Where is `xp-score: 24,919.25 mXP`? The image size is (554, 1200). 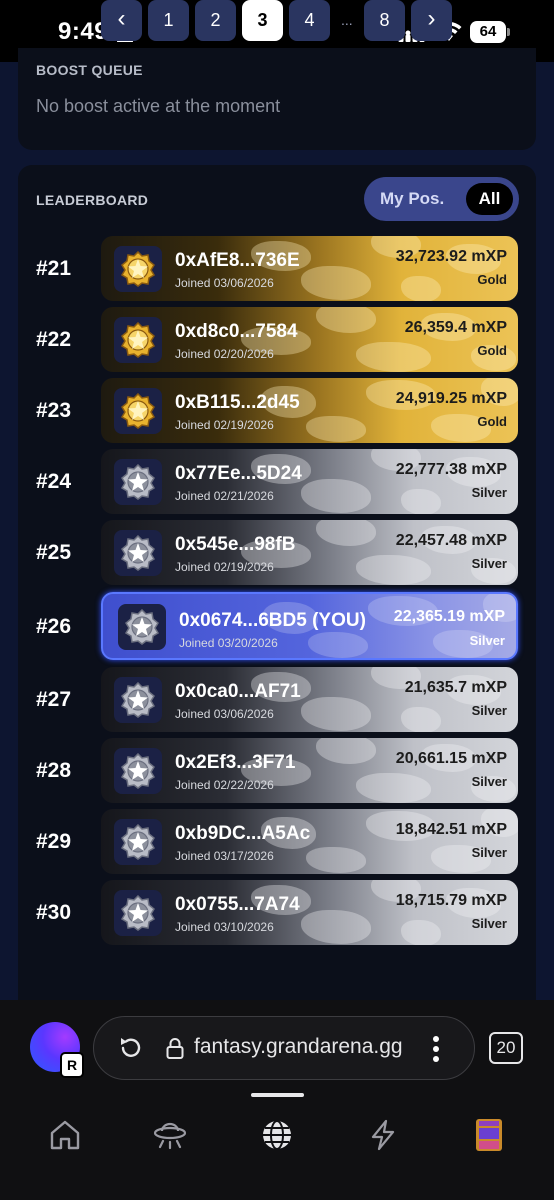 xp-score: 24,919.25 mXP is located at coordinates (451, 398).